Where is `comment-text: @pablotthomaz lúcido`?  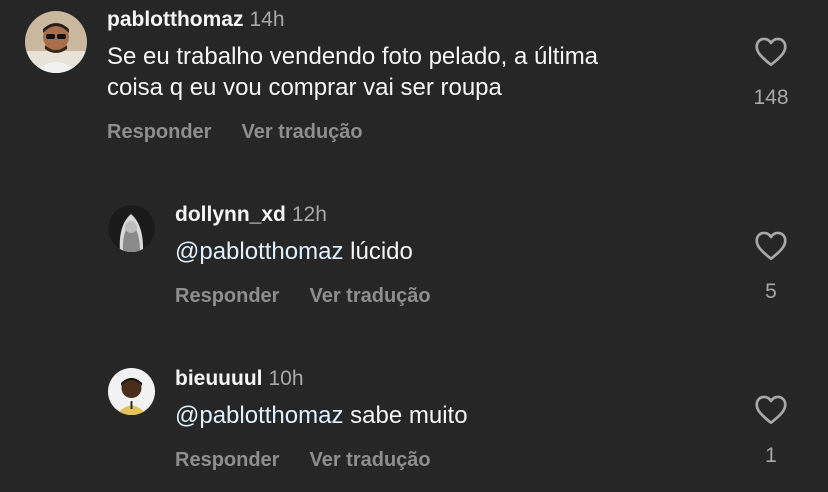 comment-text: @pablotthomaz lúcido is located at coordinates (294, 251).